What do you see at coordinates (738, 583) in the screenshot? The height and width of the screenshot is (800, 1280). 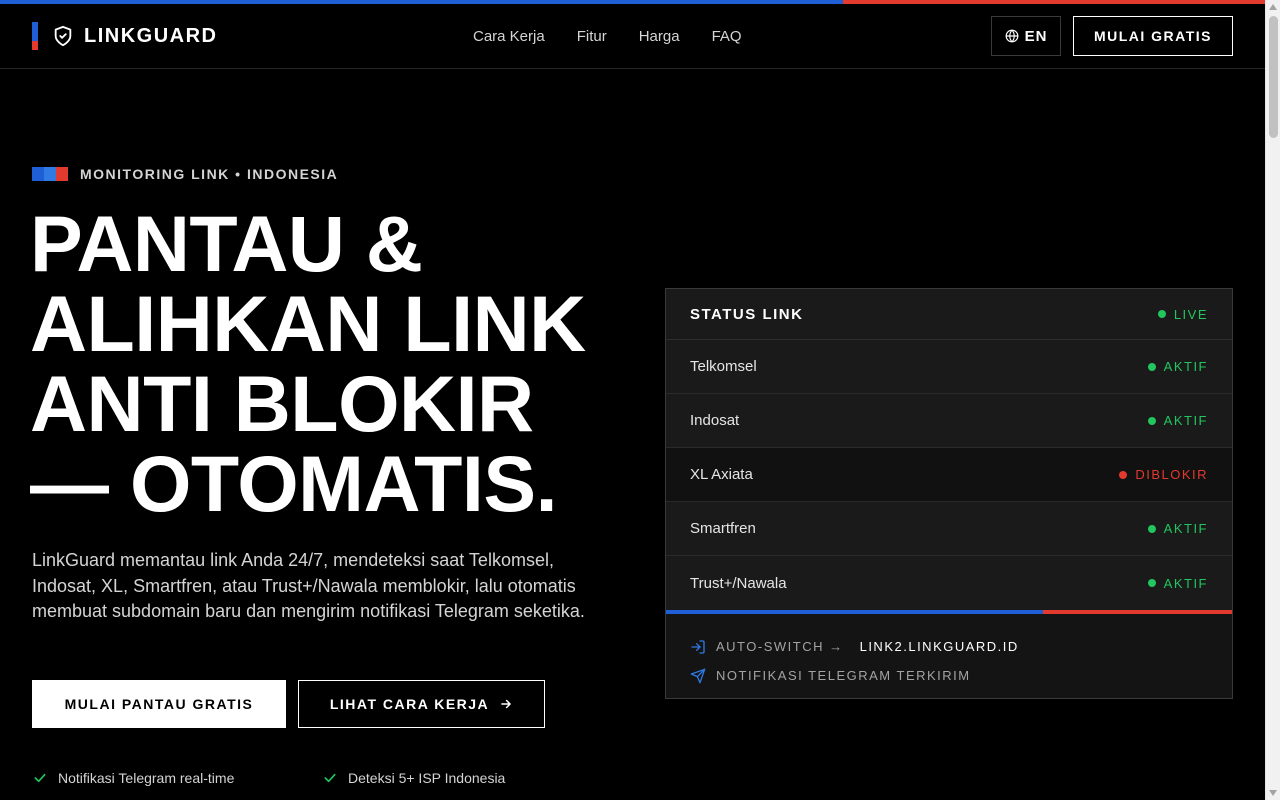 I see `isp-name: Trust+/Nawala` at bounding box center [738, 583].